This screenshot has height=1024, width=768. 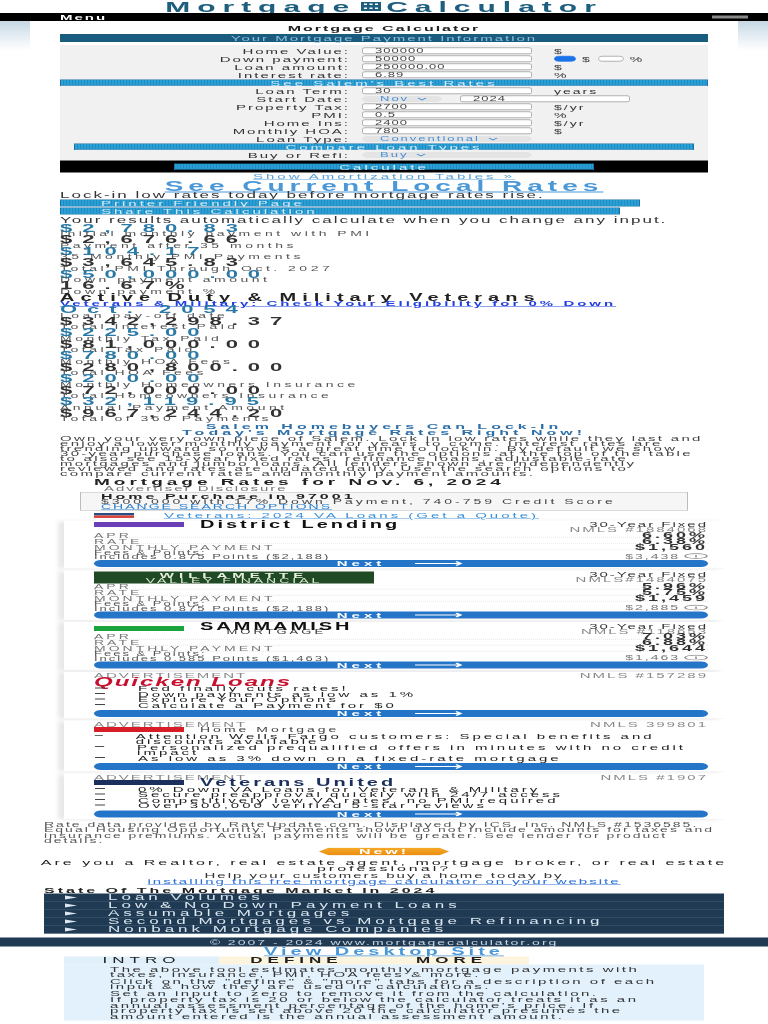 I want to click on market-link: Low & No Down Payment Loans, so click(x=384, y=905).